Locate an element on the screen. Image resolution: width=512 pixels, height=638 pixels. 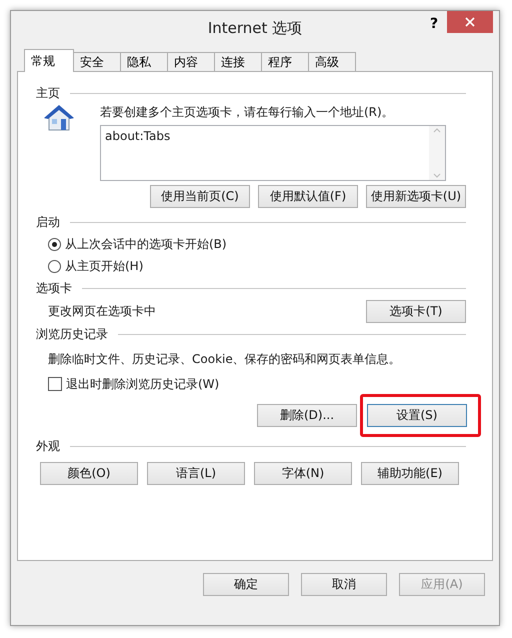
appearance-button: 辅助功能(E) is located at coordinates (410, 473).